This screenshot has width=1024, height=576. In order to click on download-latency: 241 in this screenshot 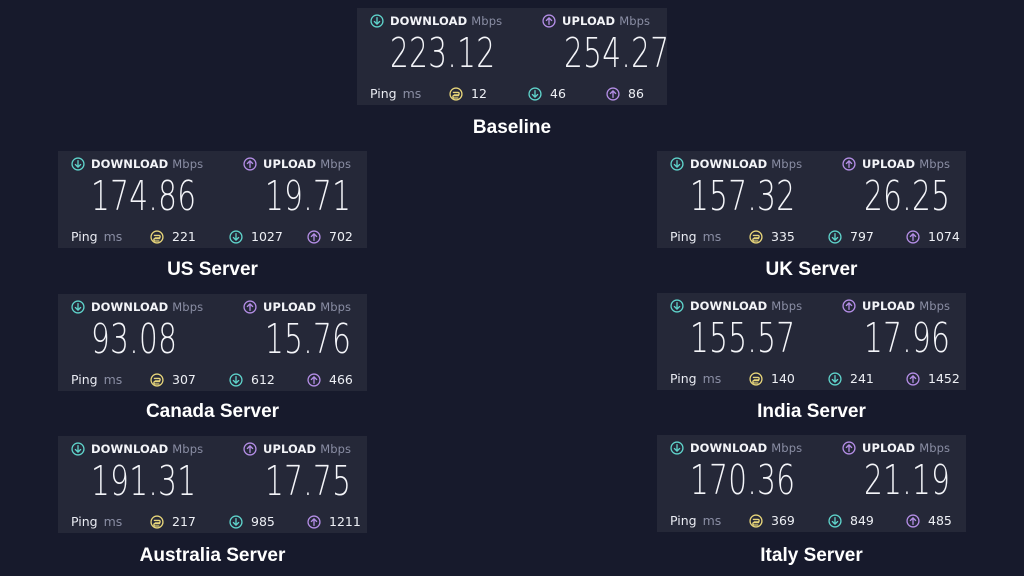, I will do `click(851, 378)`.